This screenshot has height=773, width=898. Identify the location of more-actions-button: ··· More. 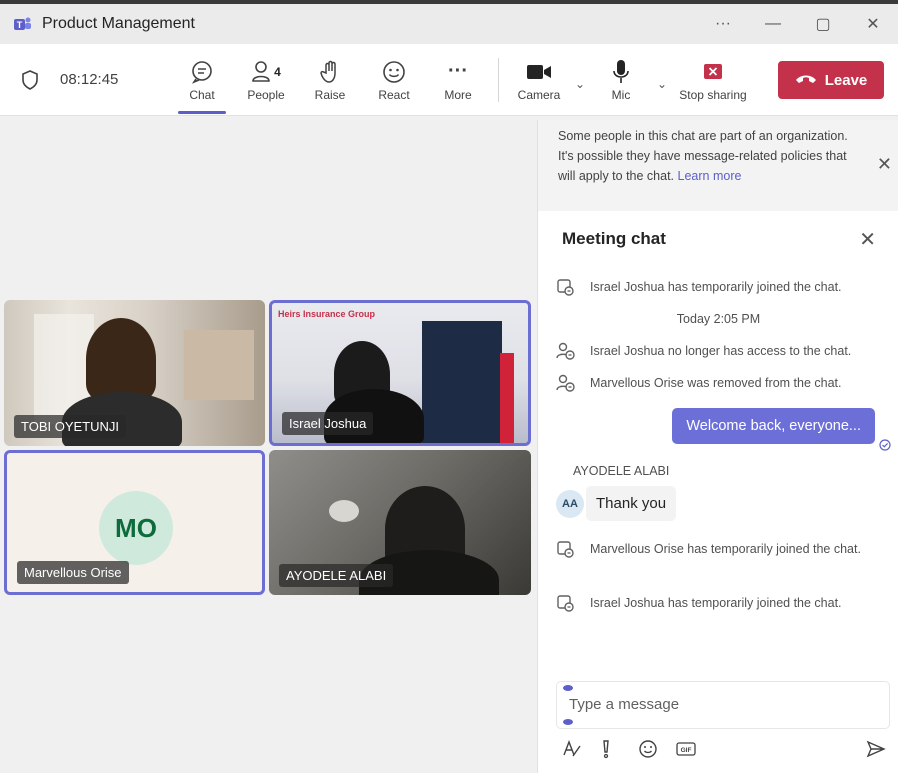
(458, 80).